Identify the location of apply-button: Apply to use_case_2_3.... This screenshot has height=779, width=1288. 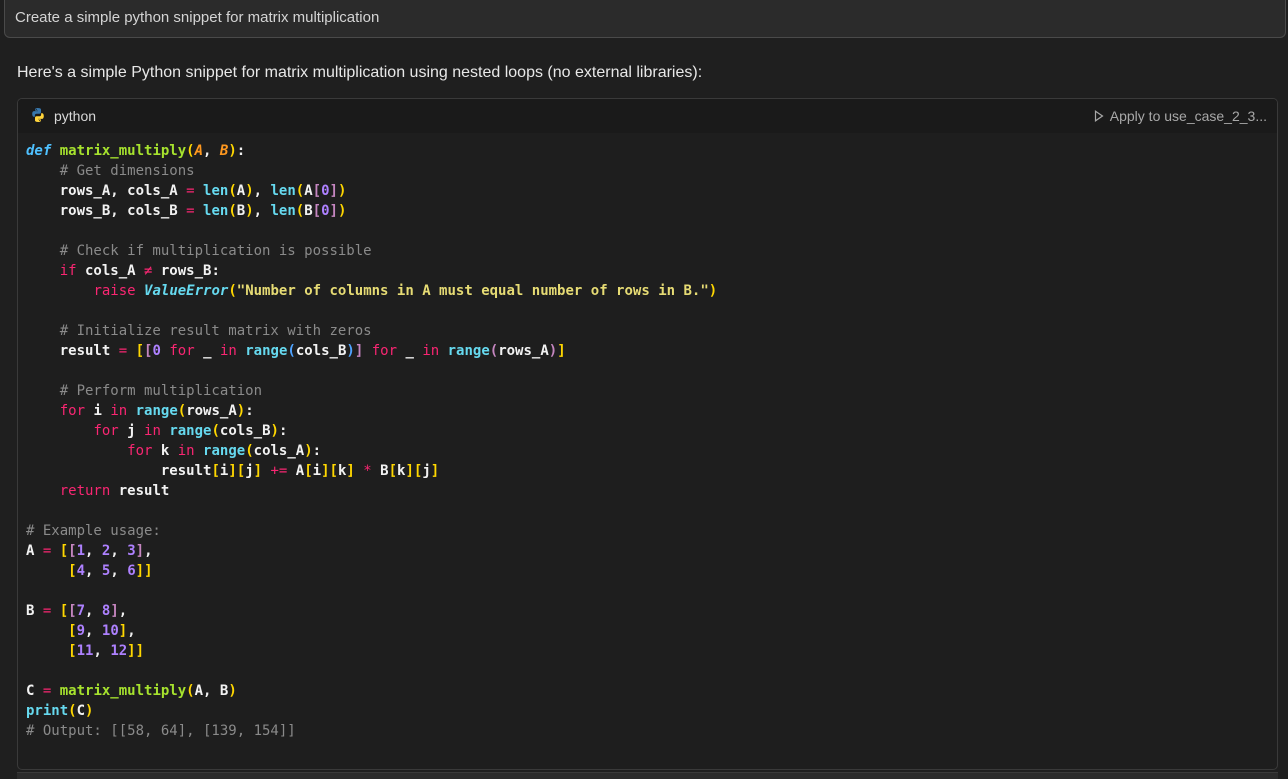
(1180, 116).